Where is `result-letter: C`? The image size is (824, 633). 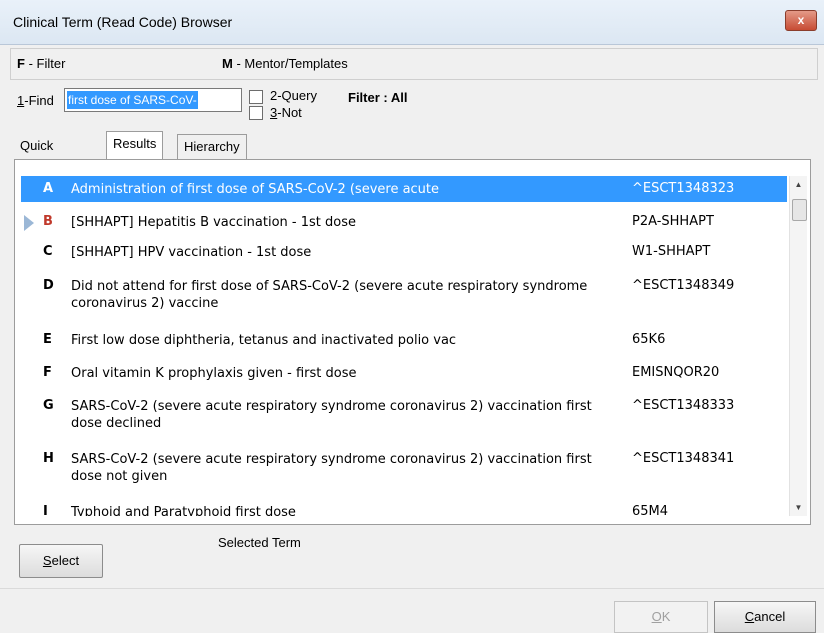 result-letter: C is located at coordinates (48, 251).